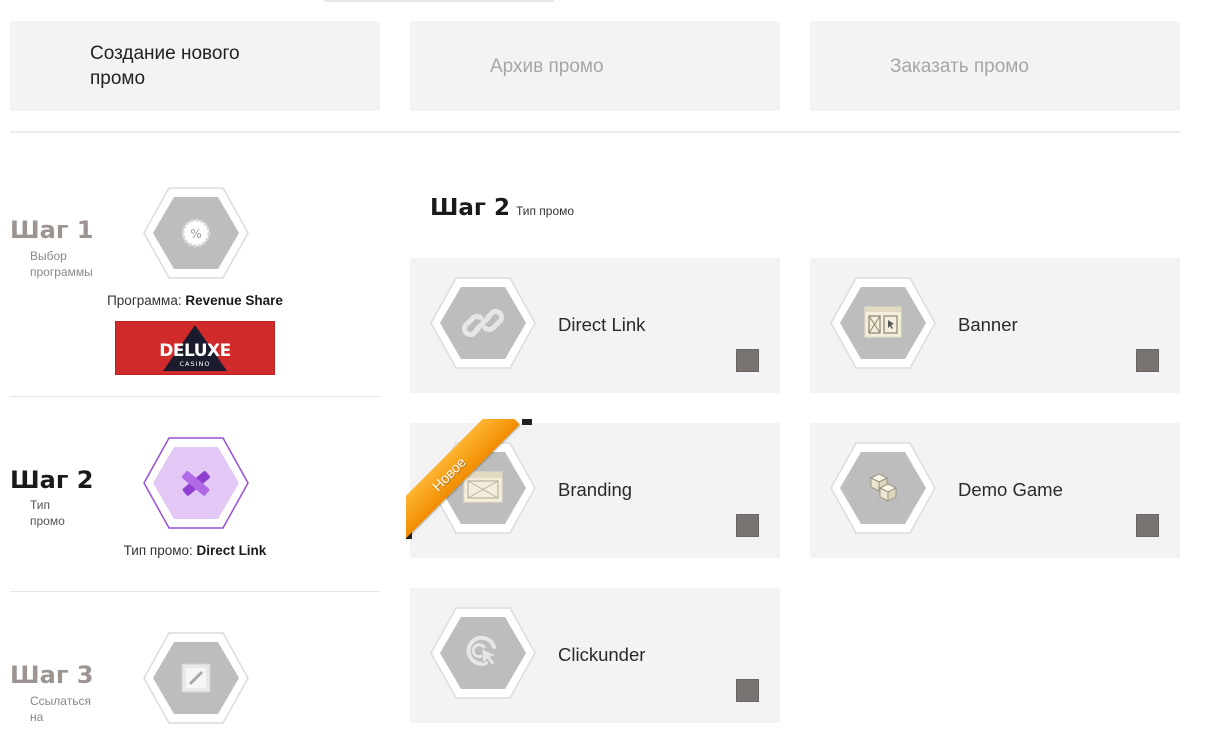 The image size is (1208, 748). What do you see at coordinates (602, 654) in the screenshot?
I see `promo-card-label: Clickunder` at bounding box center [602, 654].